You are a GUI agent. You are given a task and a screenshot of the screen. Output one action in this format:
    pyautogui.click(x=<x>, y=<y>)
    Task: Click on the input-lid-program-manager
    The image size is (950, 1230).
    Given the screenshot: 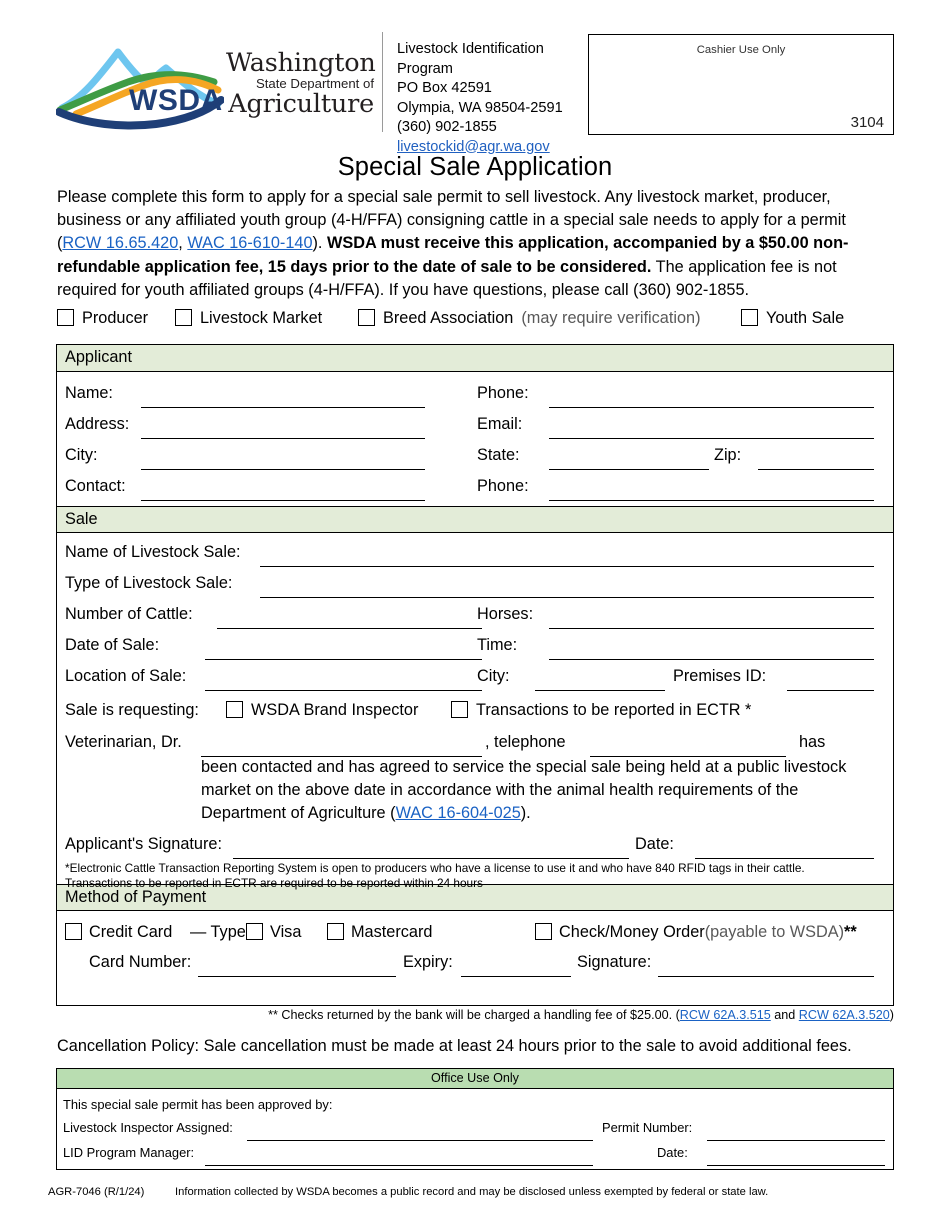 What is the action you would take?
    pyautogui.click(x=399, y=1165)
    